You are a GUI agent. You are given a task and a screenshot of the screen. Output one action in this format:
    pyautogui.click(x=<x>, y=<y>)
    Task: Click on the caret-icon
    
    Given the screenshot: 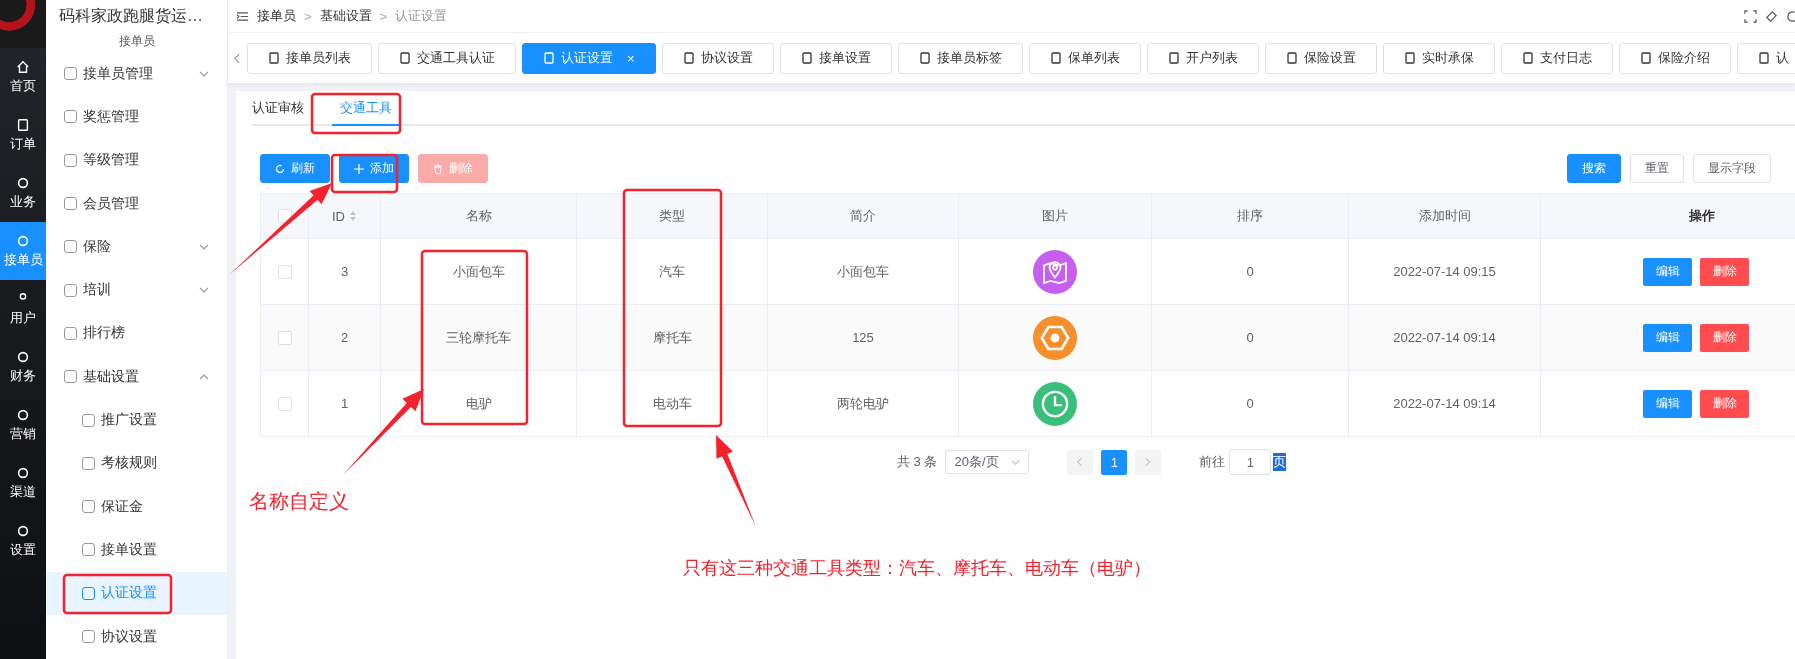 What is the action you would take?
    pyautogui.click(x=1016, y=462)
    